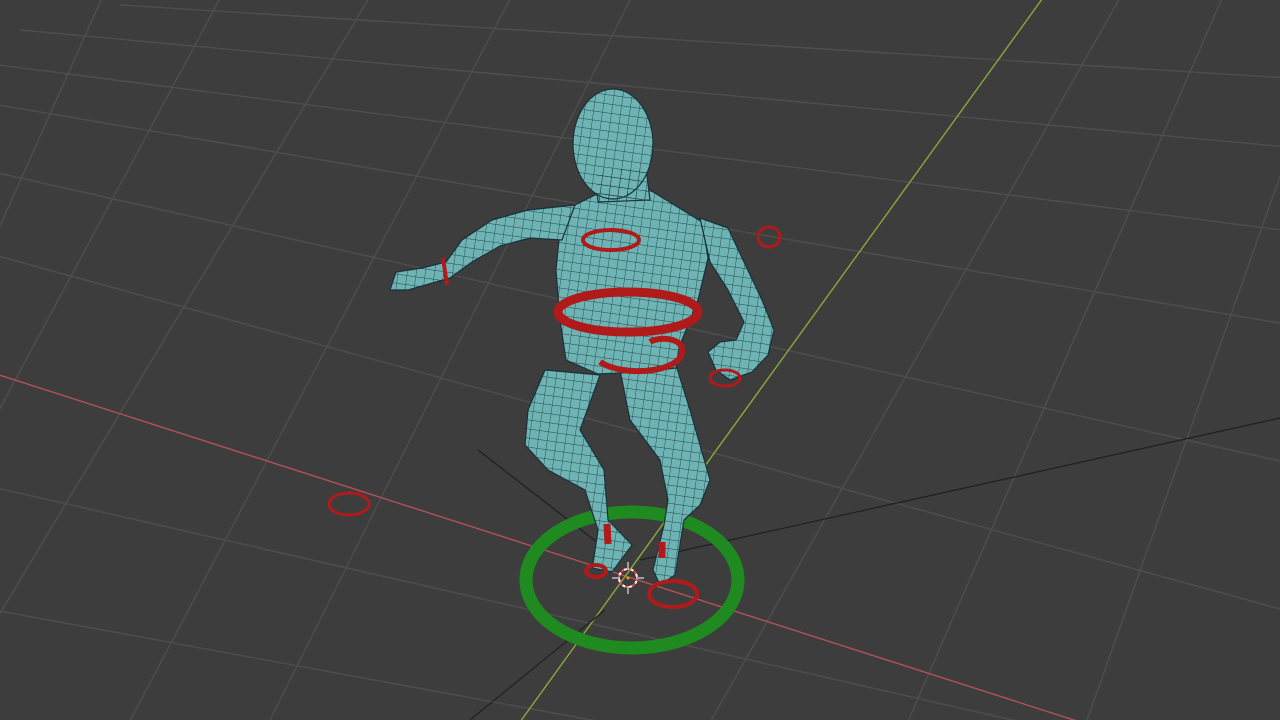 This screenshot has width=1280, height=720. Describe the element at coordinates (607, 534) in the screenshot. I see `foot-control-left` at that location.